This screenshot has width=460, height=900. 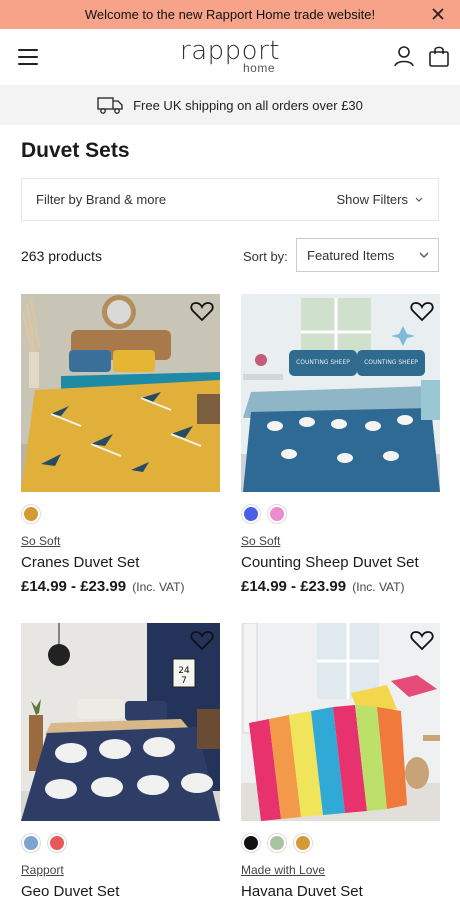 I want to click on sort-label: Sort by:, so click(x=265, y=256).